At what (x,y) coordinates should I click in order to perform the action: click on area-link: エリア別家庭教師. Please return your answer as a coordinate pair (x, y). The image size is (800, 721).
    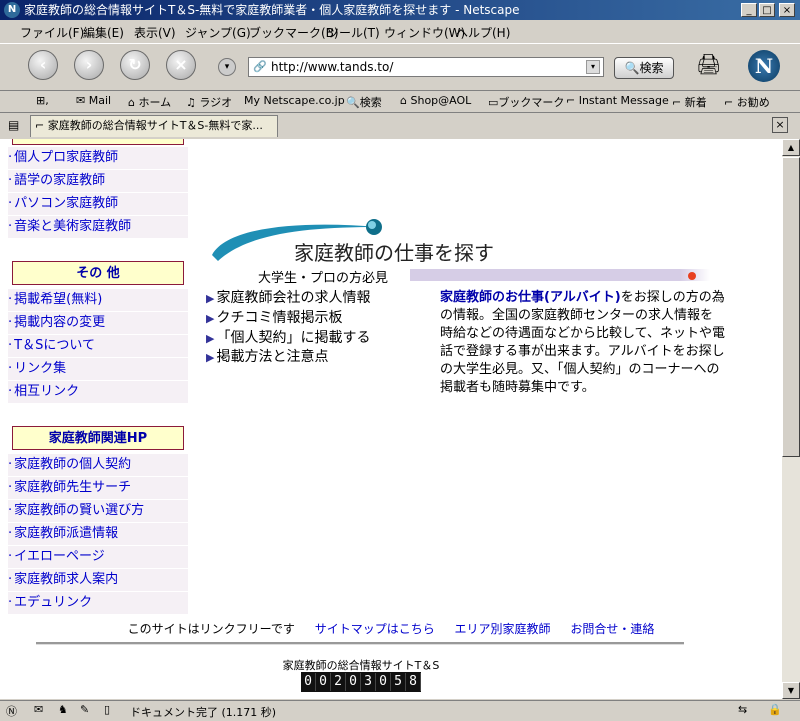
    Looking at the image, I should click on (503, 629).